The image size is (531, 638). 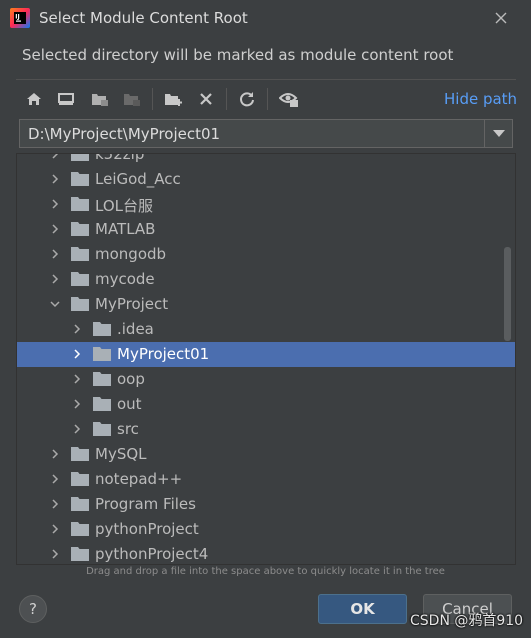 What do you see at coordinates (362, 609) in the screenshot?
I see `ok-button: OK` at bounding box center [362, 609].